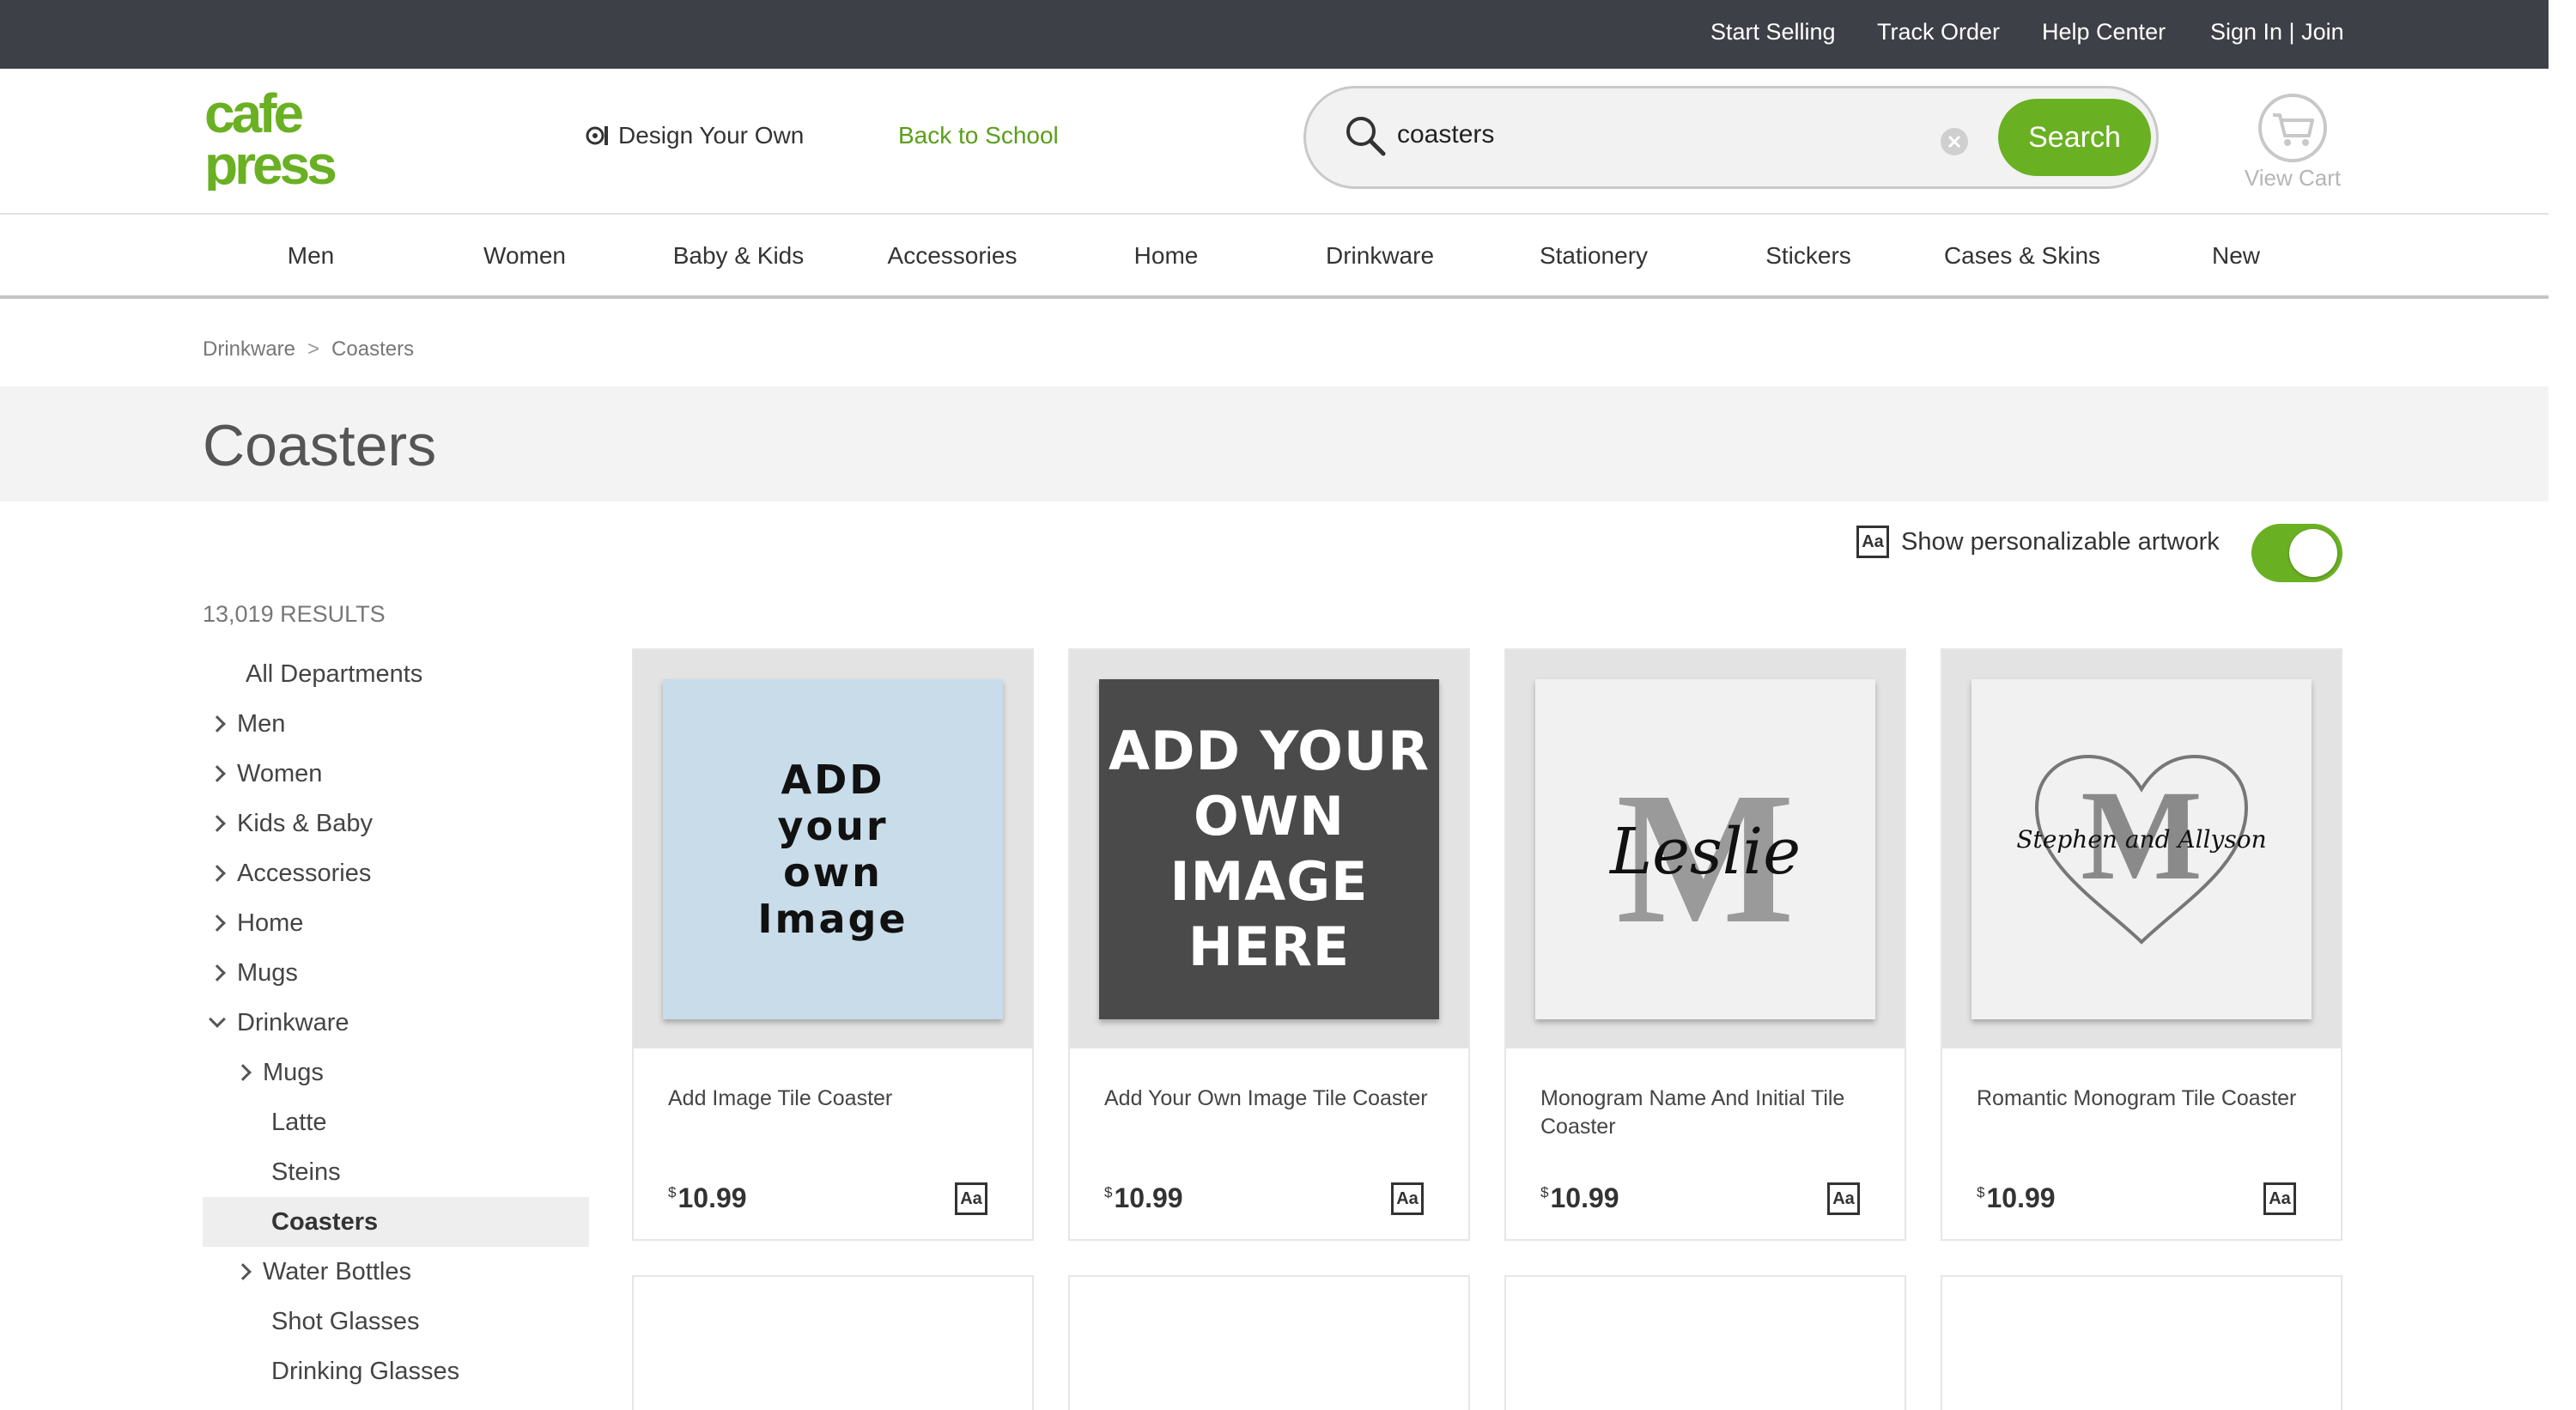  What do you see at coordinates (396, 774) in the screenshot?
I see `sidebar-item-women: Women` at bounding box center [396, 774].